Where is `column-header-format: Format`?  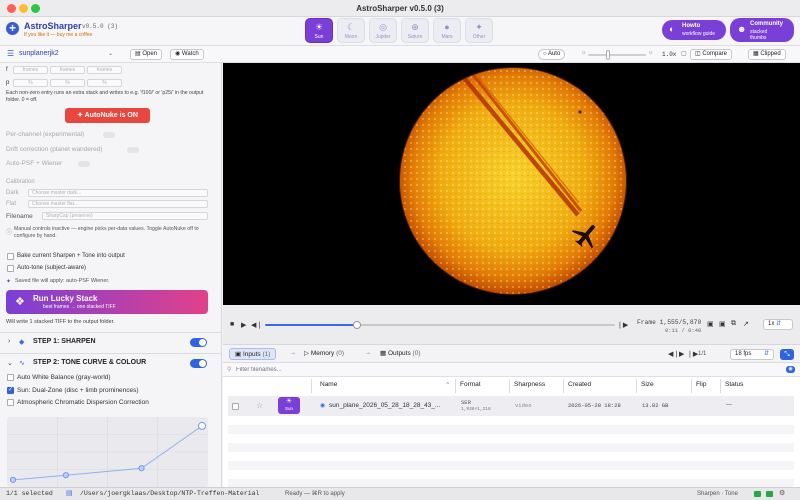 column-header-format: Format is located at coordinates (470, 384).